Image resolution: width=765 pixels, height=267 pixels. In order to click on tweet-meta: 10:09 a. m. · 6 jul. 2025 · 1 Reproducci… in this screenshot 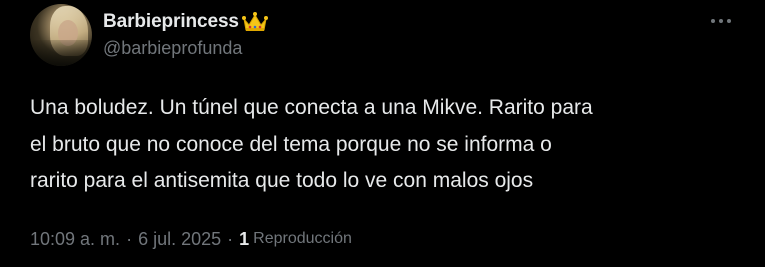, I will do `click(191, 239)`.